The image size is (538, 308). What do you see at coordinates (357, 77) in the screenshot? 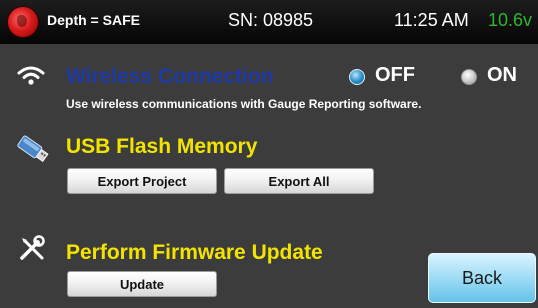
I see `wireless-off-radio` at bounding box center [357, 77].